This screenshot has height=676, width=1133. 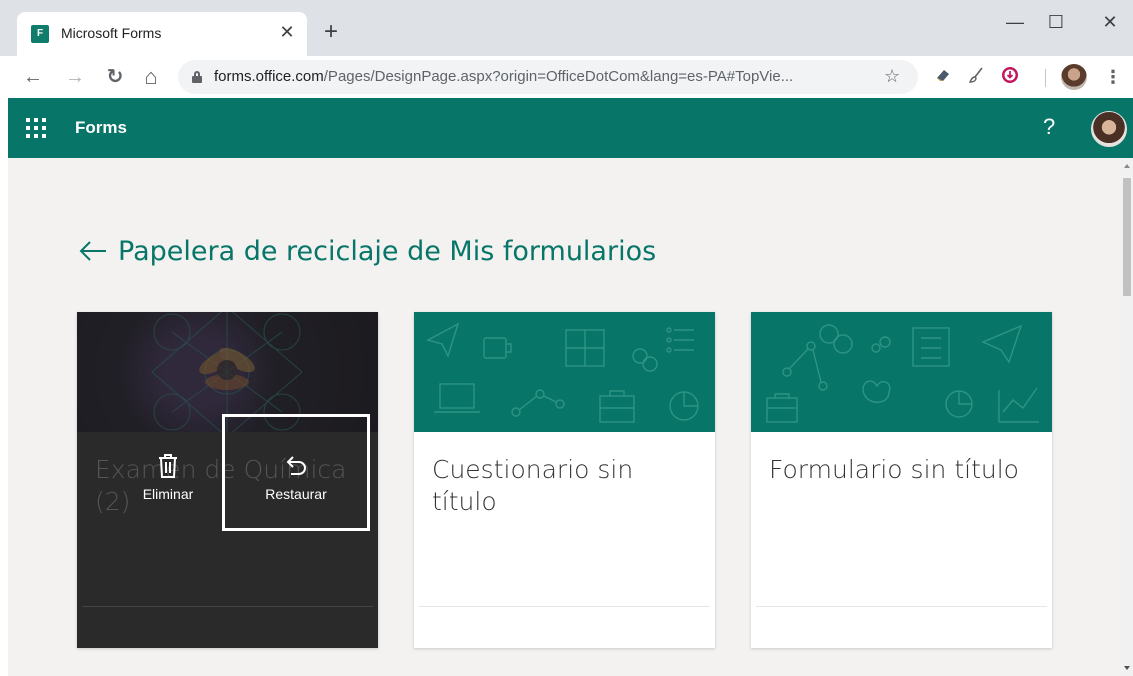 What do you see at coordinates (1074, 77) in the screenshot?
I see `profile-avatar-icon` at bounding box center [1074, 77].